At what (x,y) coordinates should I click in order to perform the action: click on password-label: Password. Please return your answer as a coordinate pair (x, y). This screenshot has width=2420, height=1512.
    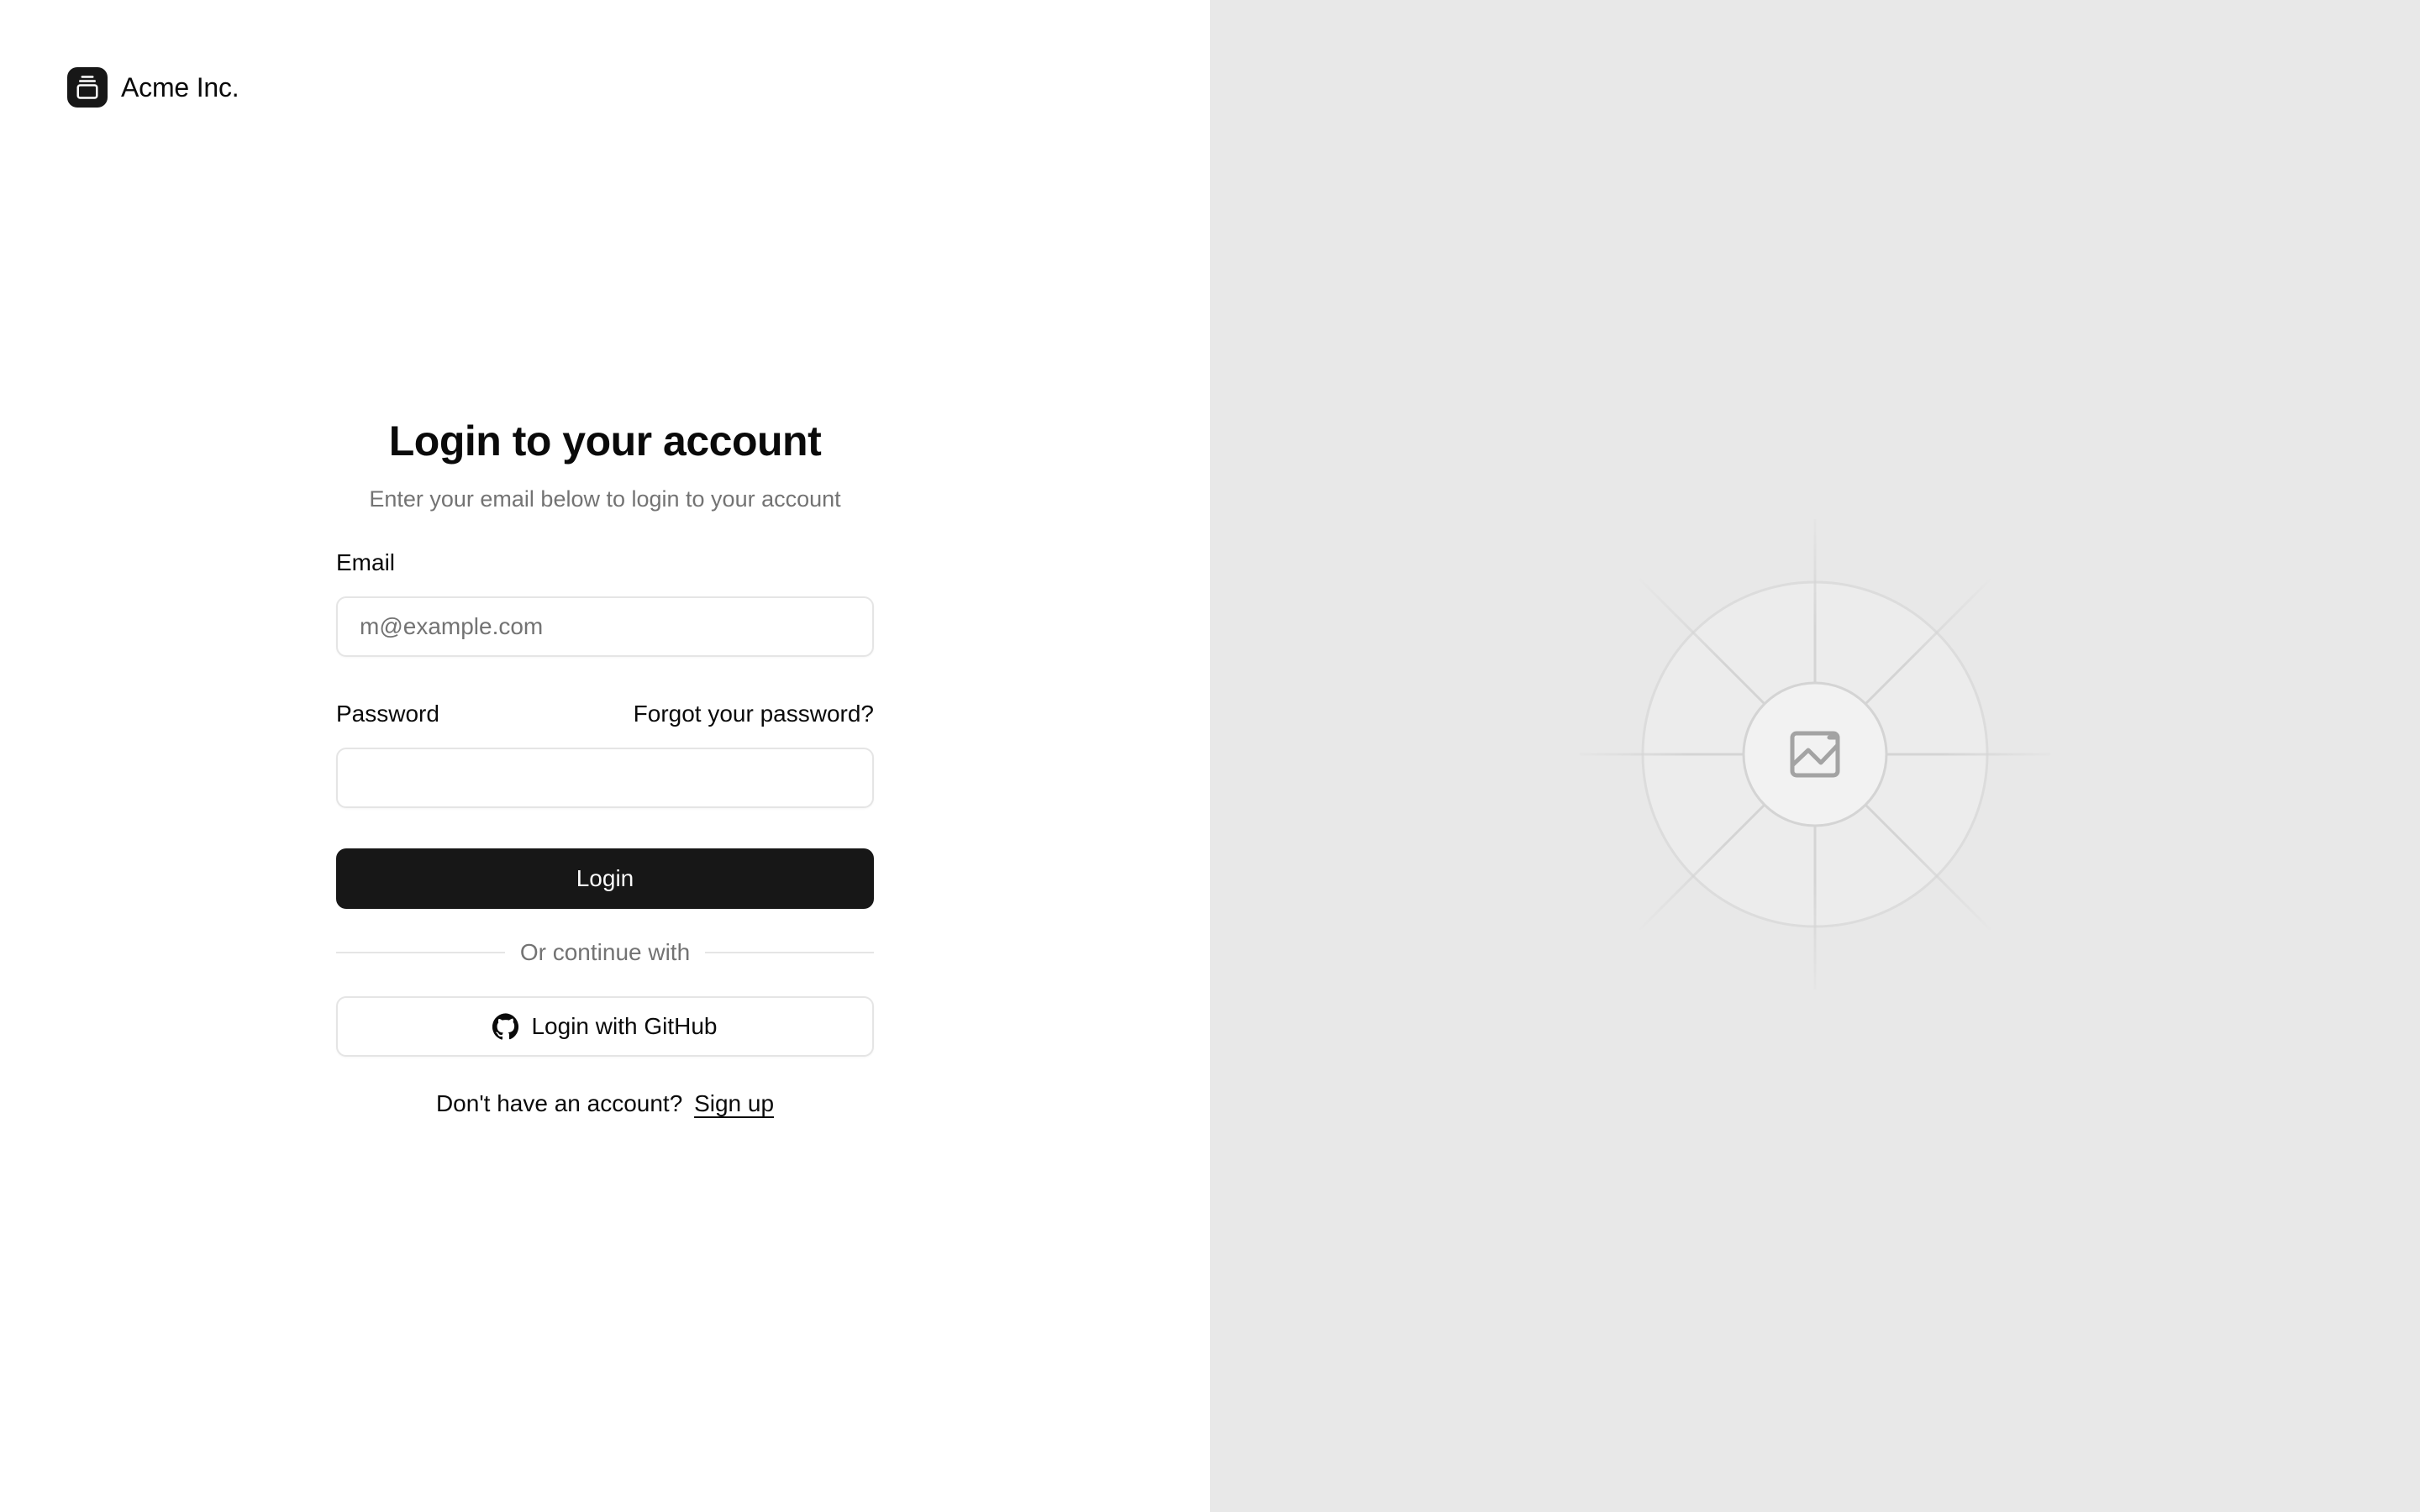
    Looking at the image, I should click on (387, 714).